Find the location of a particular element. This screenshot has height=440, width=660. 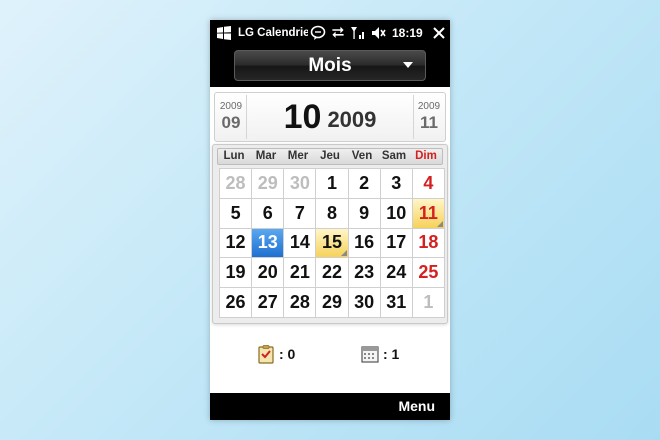

month-navigator: 2009 09 10 2009 2009 11 is located at coordinates (330, 117).